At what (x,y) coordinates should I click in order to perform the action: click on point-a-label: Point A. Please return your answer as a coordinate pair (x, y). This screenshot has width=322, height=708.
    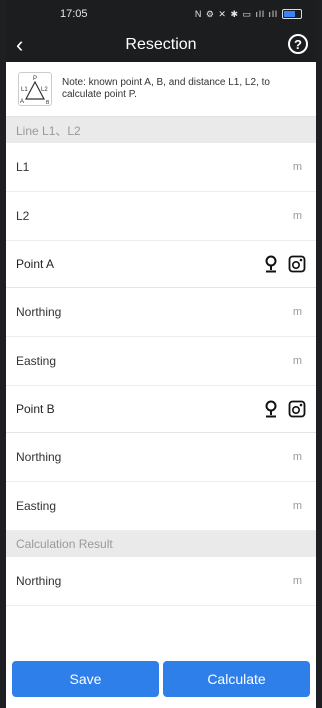
    Looking at the image, I should click on (35, 264).